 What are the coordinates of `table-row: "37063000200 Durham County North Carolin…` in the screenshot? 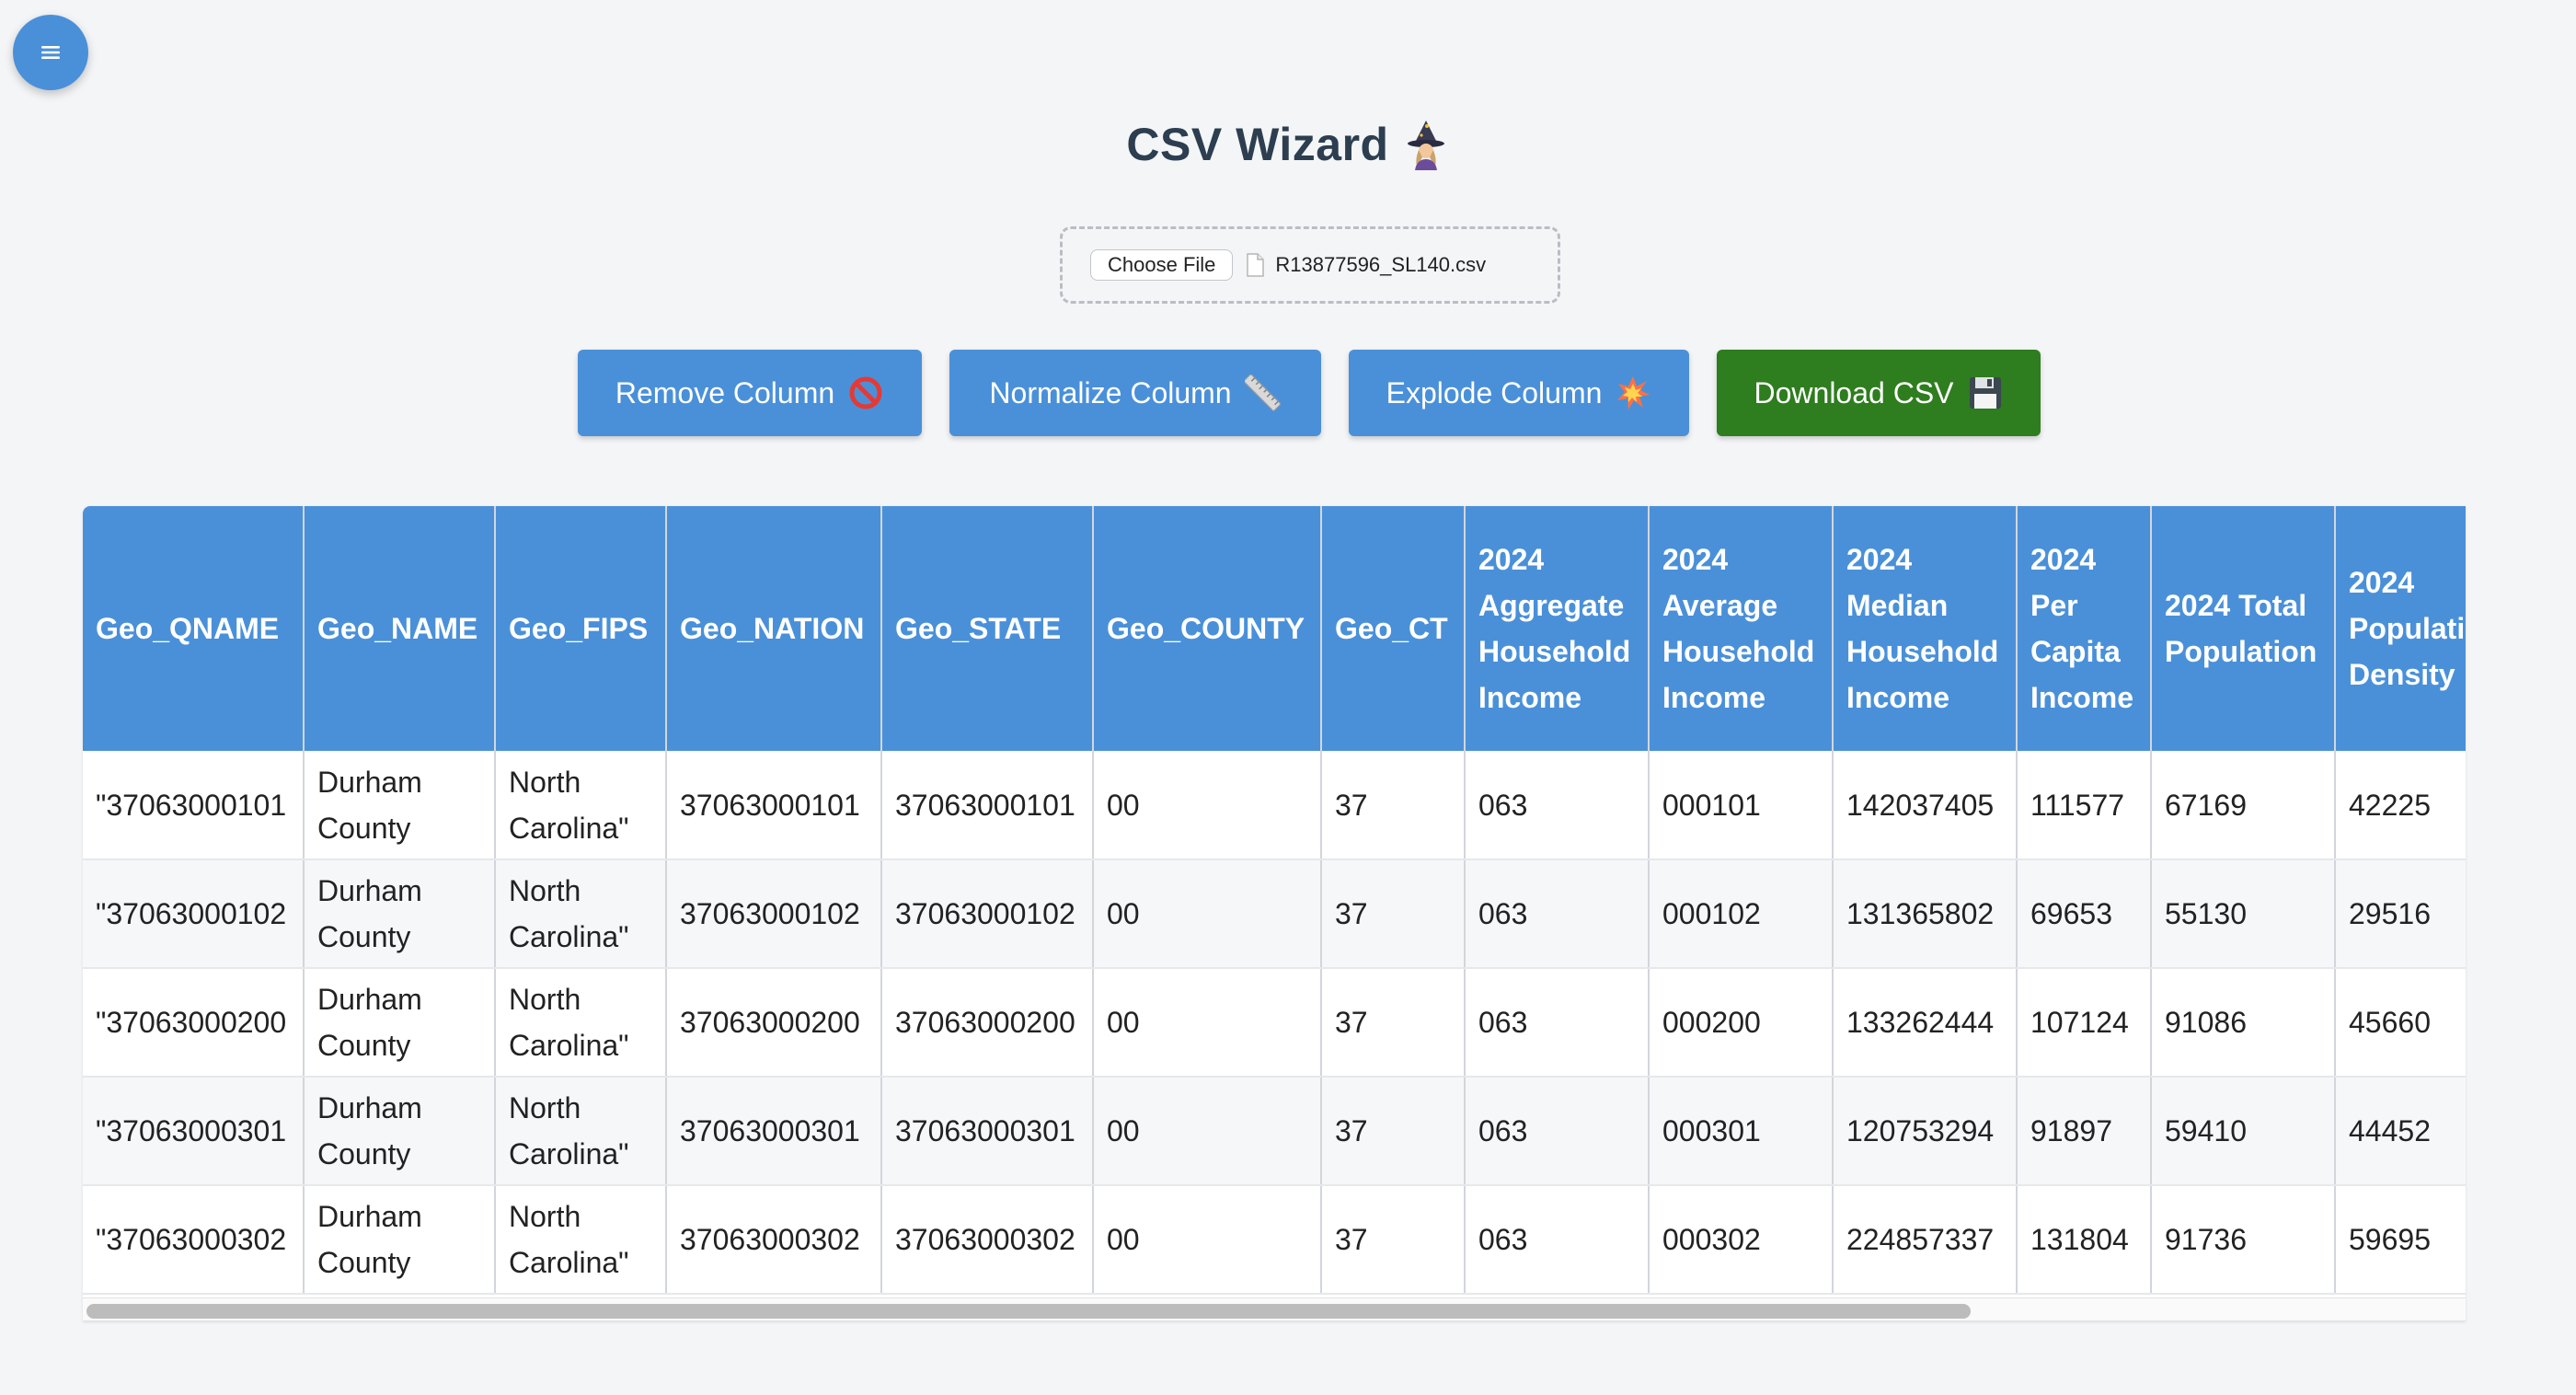 It's located at (1274, 1023).